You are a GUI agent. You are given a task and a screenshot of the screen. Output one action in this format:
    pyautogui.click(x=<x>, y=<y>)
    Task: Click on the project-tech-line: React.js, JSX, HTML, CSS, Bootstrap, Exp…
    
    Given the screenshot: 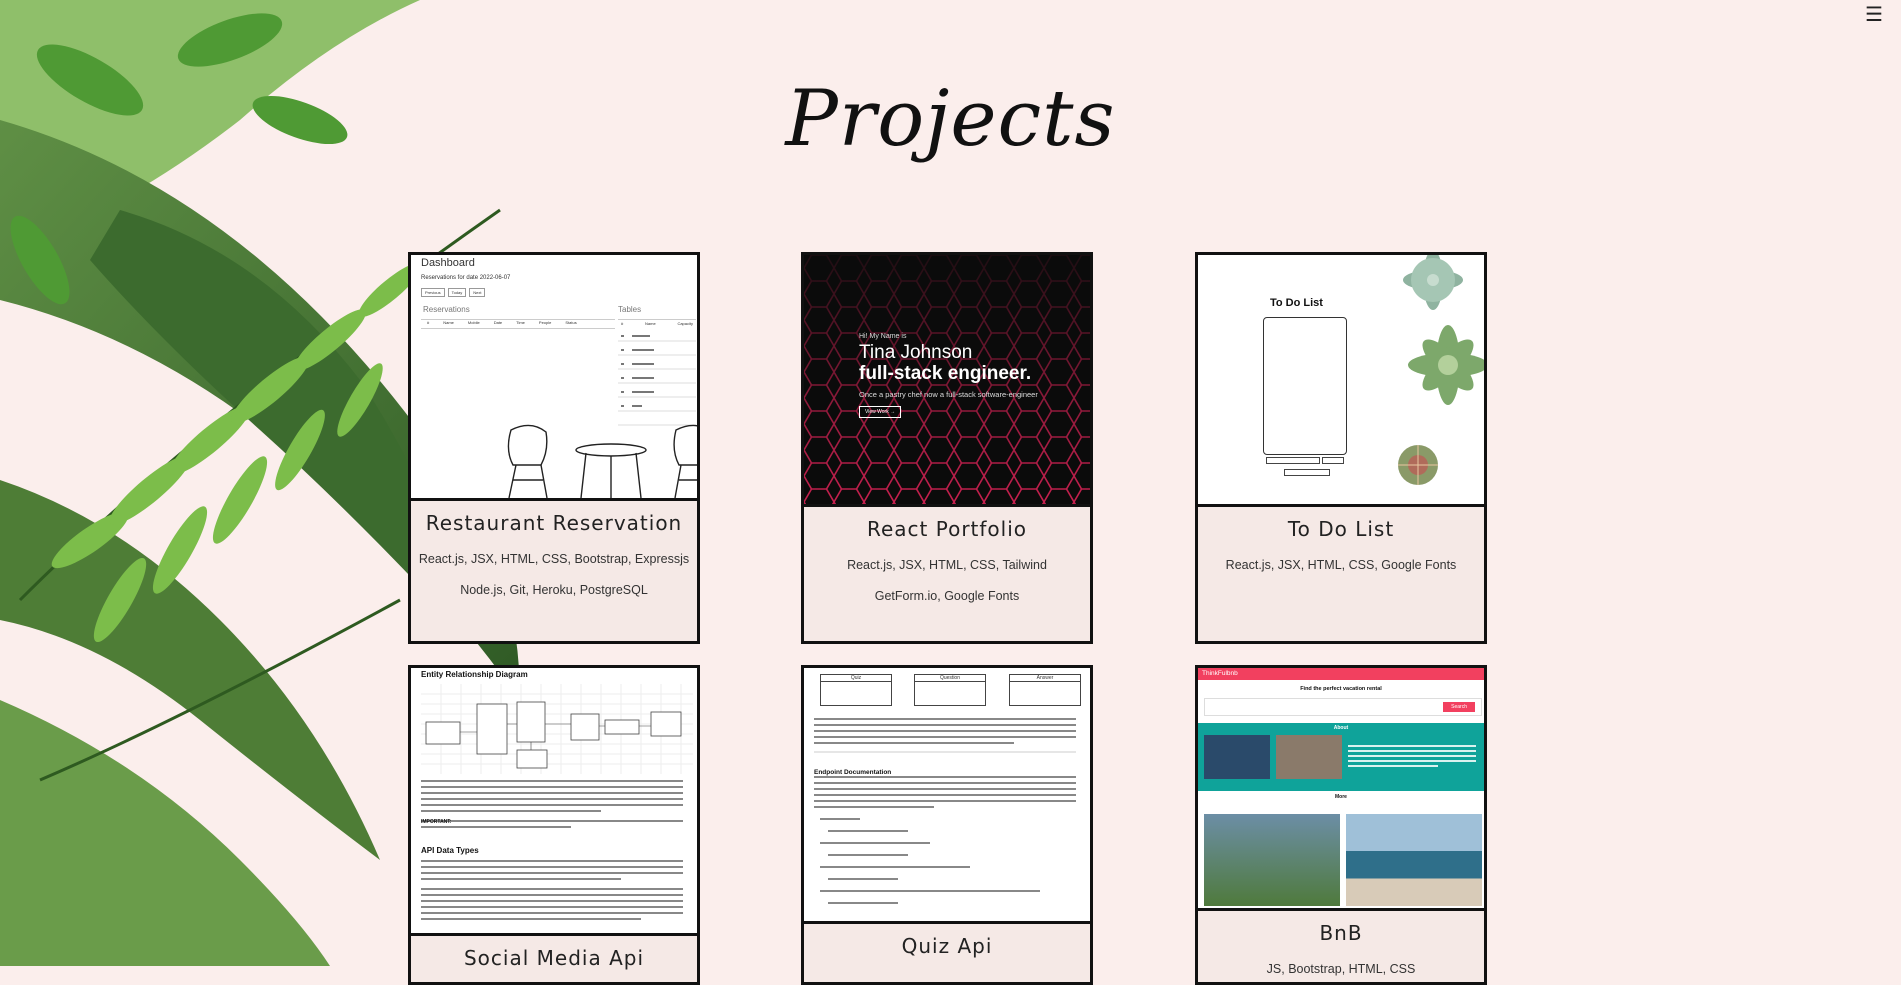 What is the action you would take?
    pyautogui.click(x=554, y=559)
    